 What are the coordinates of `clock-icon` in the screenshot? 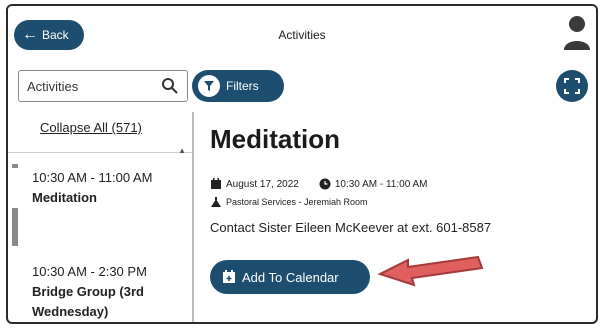 It's located at (325, 184).